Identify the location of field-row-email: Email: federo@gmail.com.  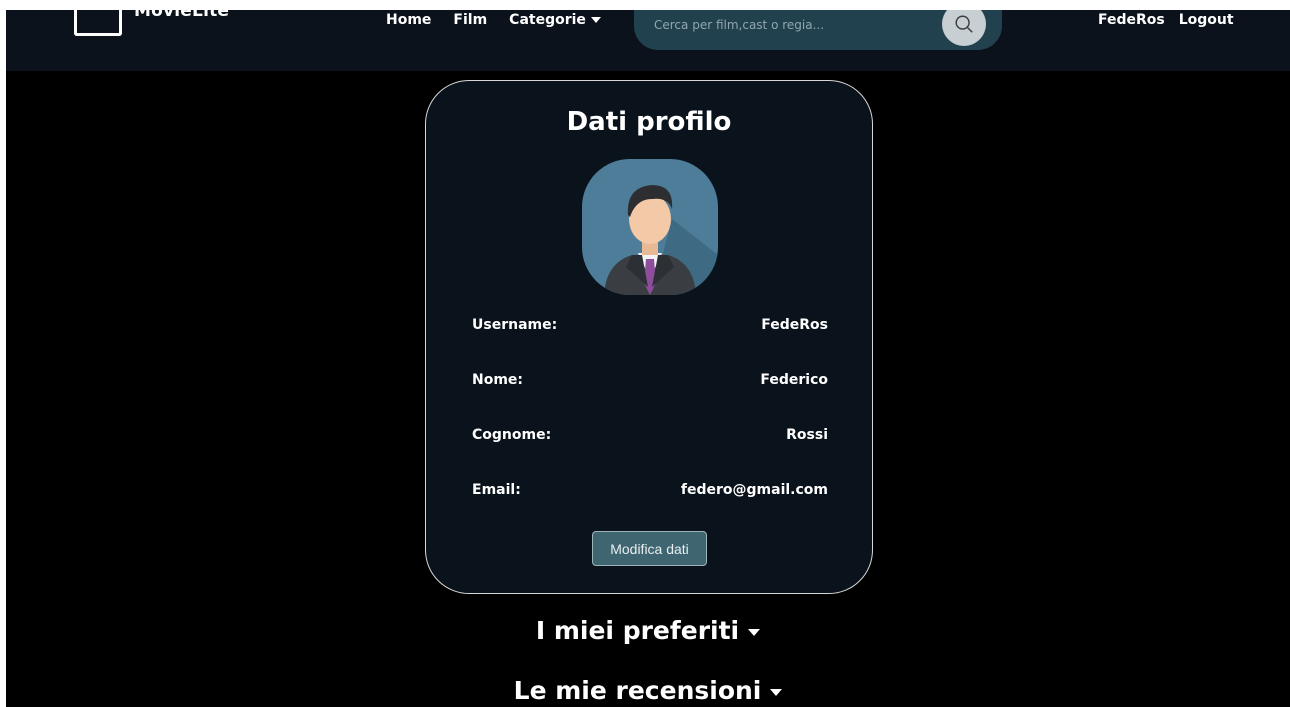
(650, 509).